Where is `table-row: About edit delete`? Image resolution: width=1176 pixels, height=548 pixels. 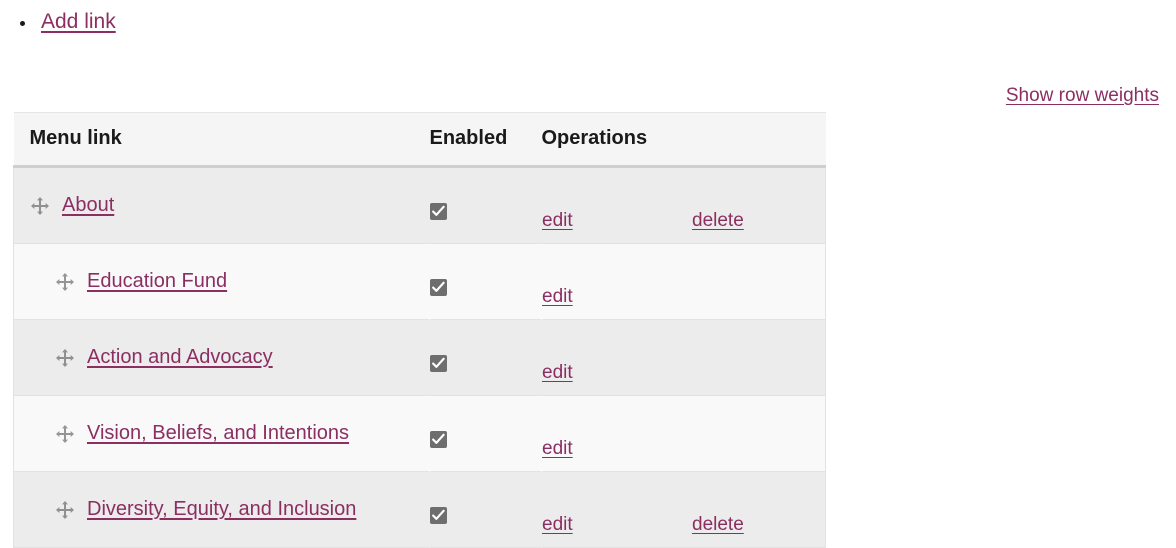
table-row: About edit delete is located at coordinates (419, 205).